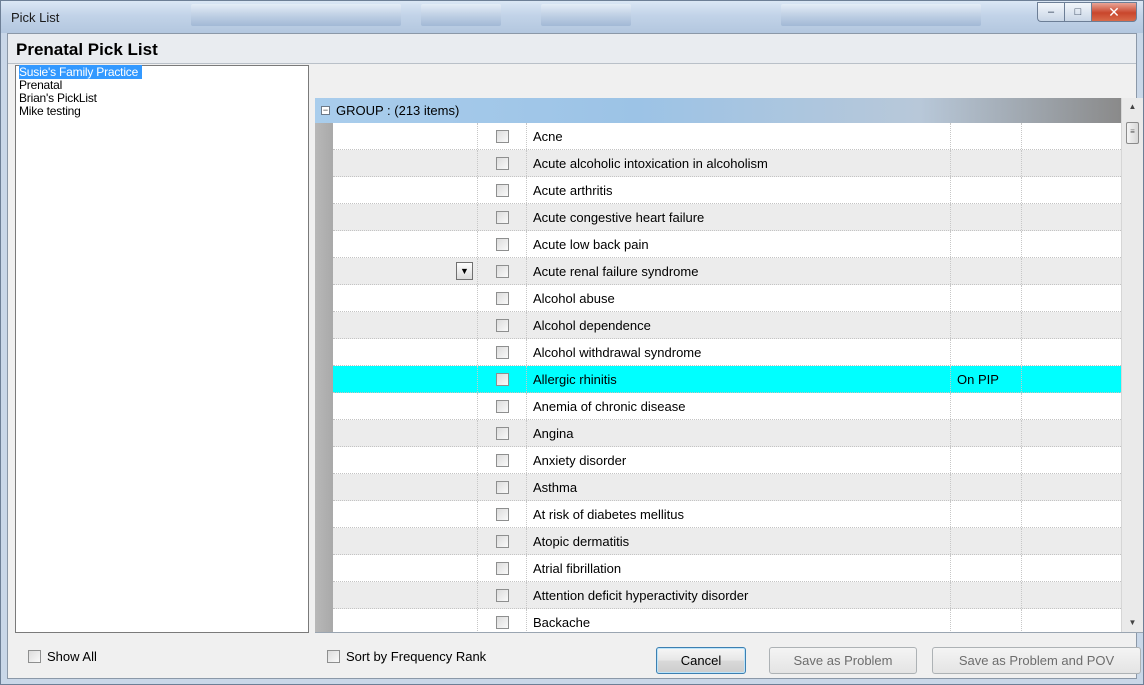  I want to click on table-row: Alcohol abuse, so click(727, 298).